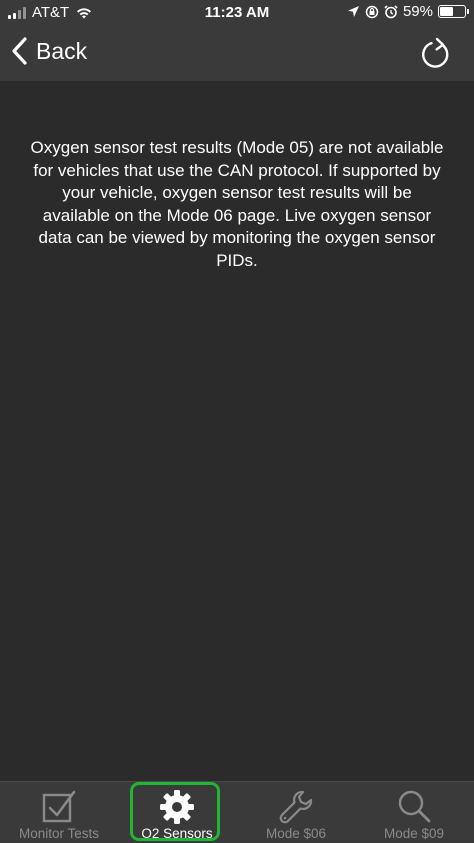 Image resolution: width=474 pixels, height=843 pixels. What do you see at coordinates (372, 11) in the screenshot?
I see `orientation-lock-icon` at bounding box center [372, 11].